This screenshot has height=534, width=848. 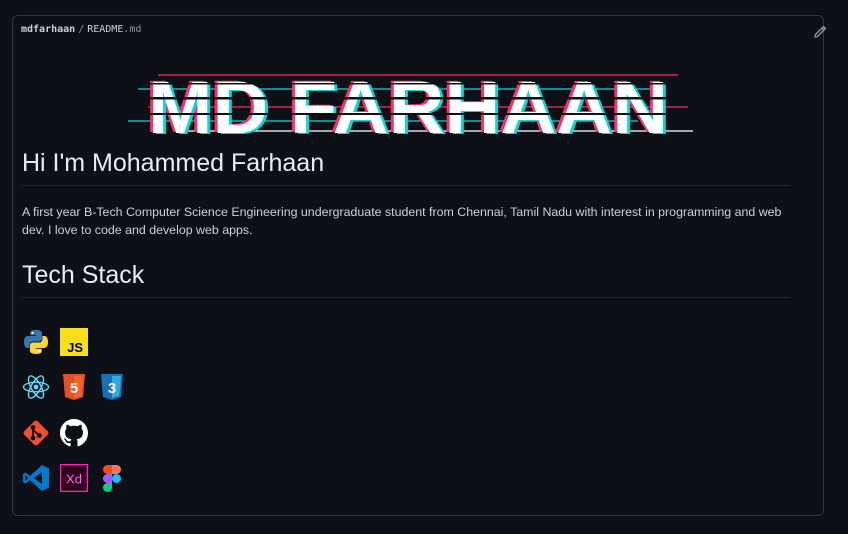 I want to click on tech-row-web: 5 3, so click(x=74, y=387).